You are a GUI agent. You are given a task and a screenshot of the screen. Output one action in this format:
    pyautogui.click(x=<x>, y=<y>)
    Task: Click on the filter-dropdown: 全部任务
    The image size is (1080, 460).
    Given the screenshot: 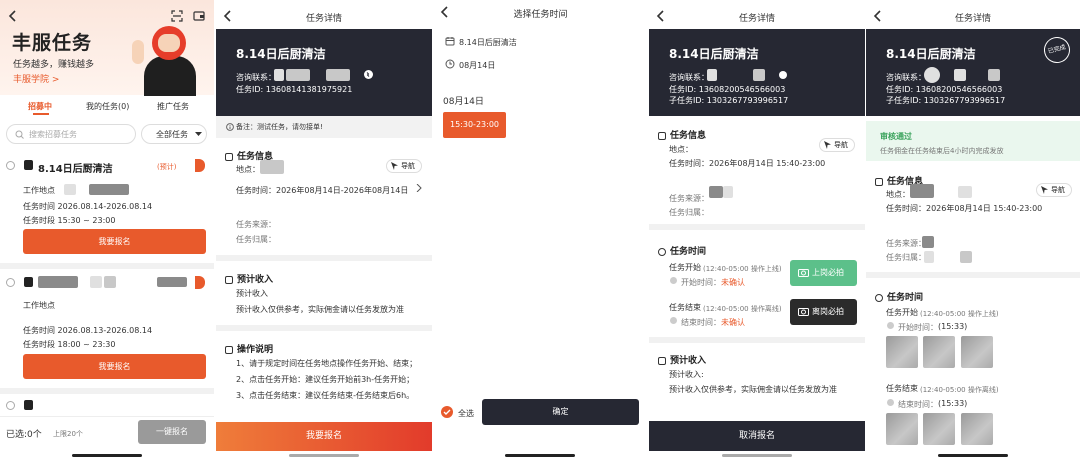 What is the action you would take?
    pyautogui.click(x=174, y=134)
    